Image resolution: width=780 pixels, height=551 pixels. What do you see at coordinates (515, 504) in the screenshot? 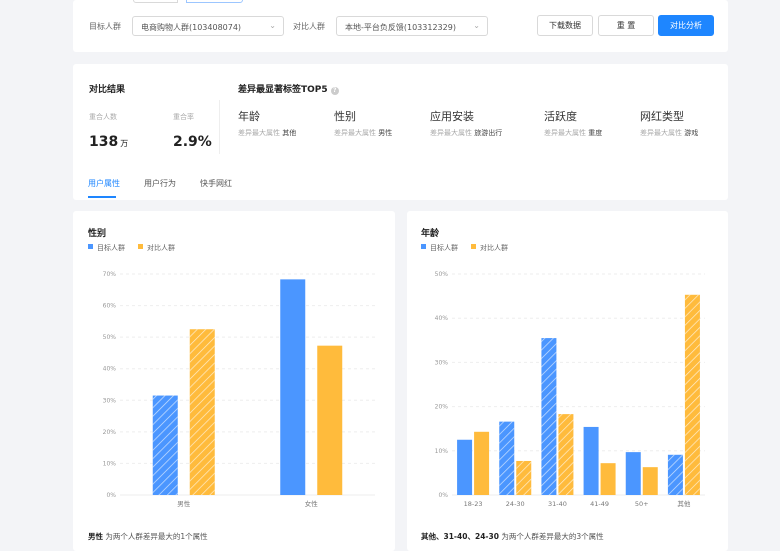
I see `x-tick-label: 24-30` at bounding box center [515, 504].